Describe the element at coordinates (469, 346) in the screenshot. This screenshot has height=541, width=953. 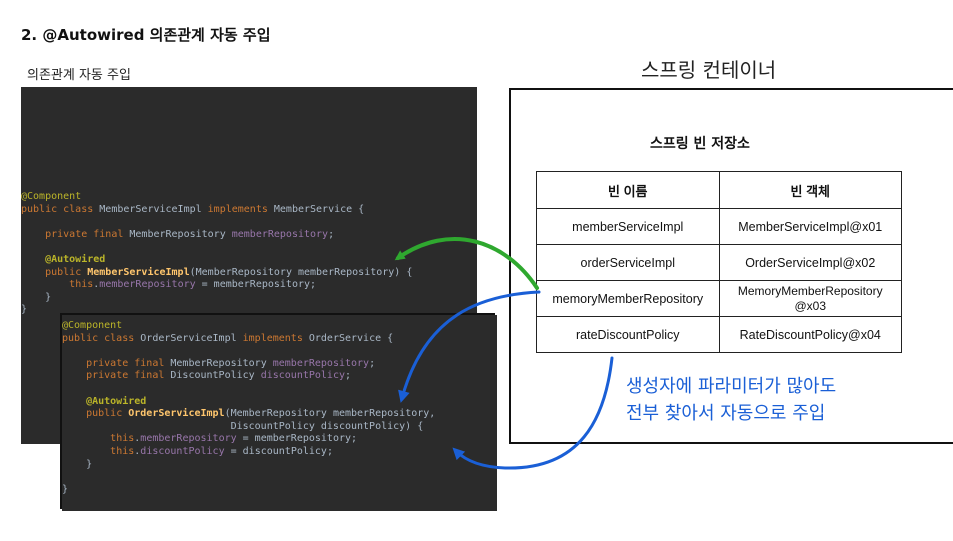
I see `blue-arrow-upper` at that location.